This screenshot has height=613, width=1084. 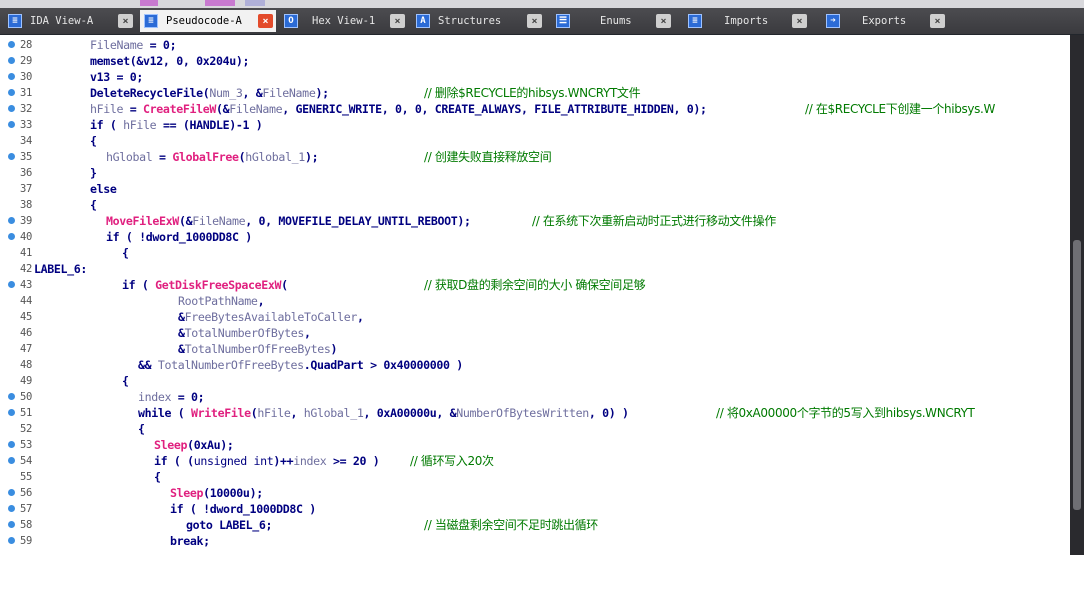 What do you see at coordinates (532, 93) in the screenshot?
I see `code-comment: // 删除$RECYCLE的hibsys.WNCRYT文件` at bounding box center [532, 93].